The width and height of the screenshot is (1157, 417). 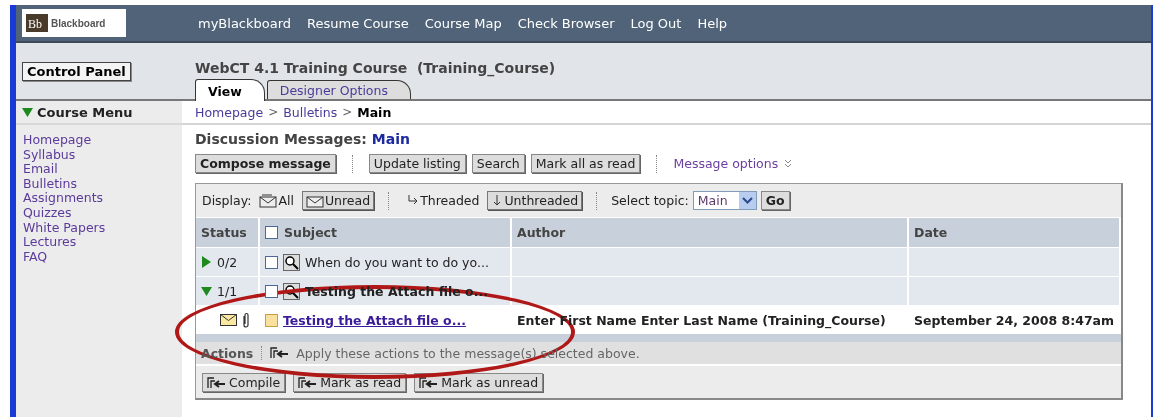 What do you see at coordinates (479, 382) in the screenshot?
I see `action-button: Mark as unread` at bounding box center [479, 382].